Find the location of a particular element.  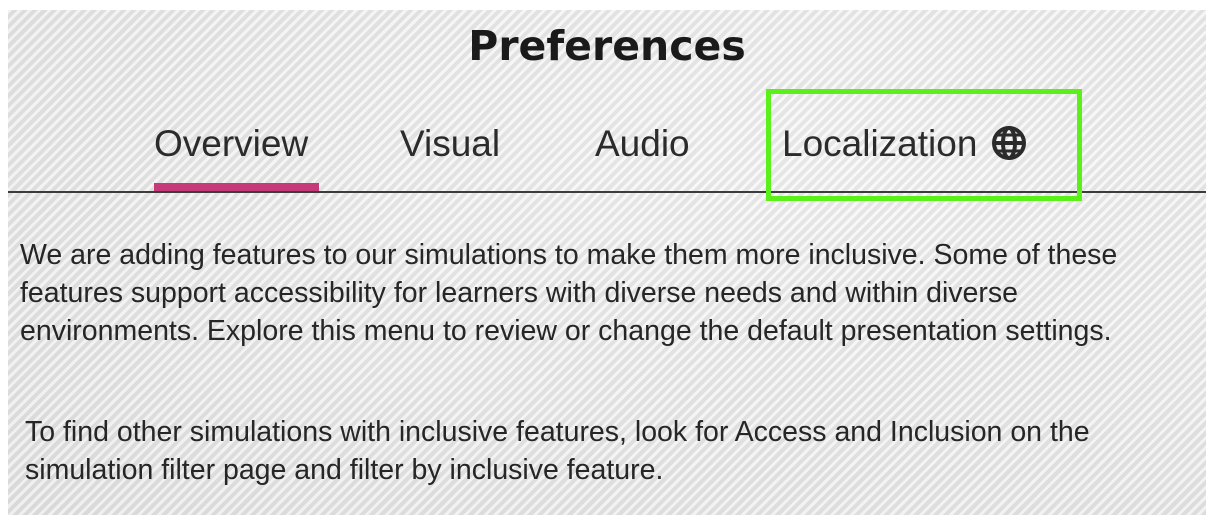

tab-audio: Audio is located at coordinates (642, 144).